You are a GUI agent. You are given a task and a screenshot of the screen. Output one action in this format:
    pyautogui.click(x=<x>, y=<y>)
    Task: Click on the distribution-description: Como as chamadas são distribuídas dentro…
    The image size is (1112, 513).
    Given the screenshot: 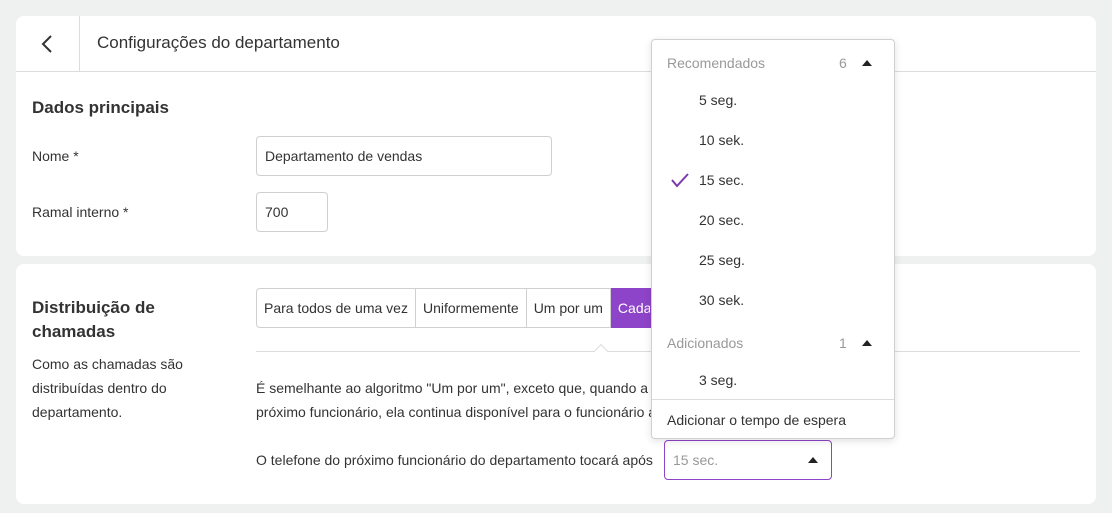 What is the action you would take?
    pyautogui.click(x=107, y=388)
    